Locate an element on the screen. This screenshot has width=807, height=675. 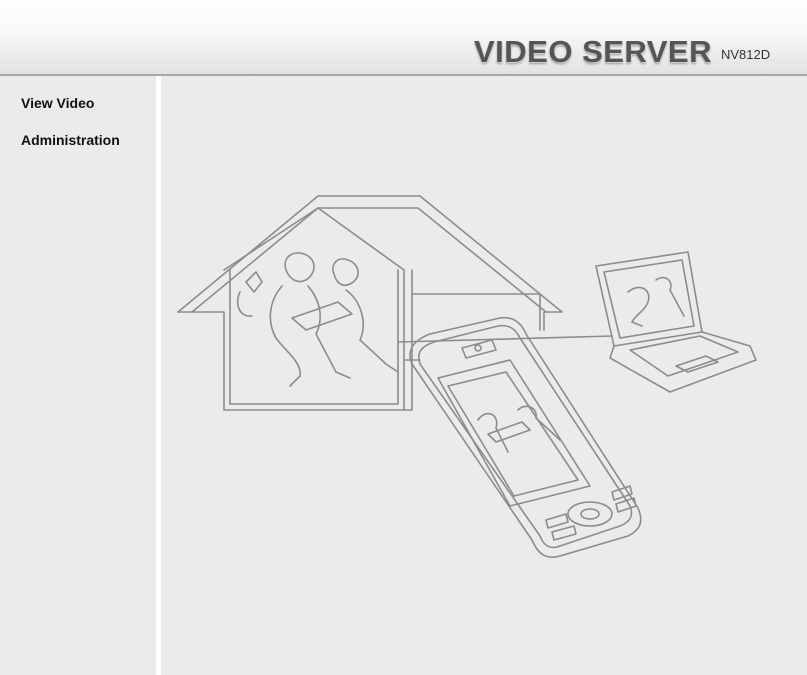
phone-icon is located at coordinates (525, 437).